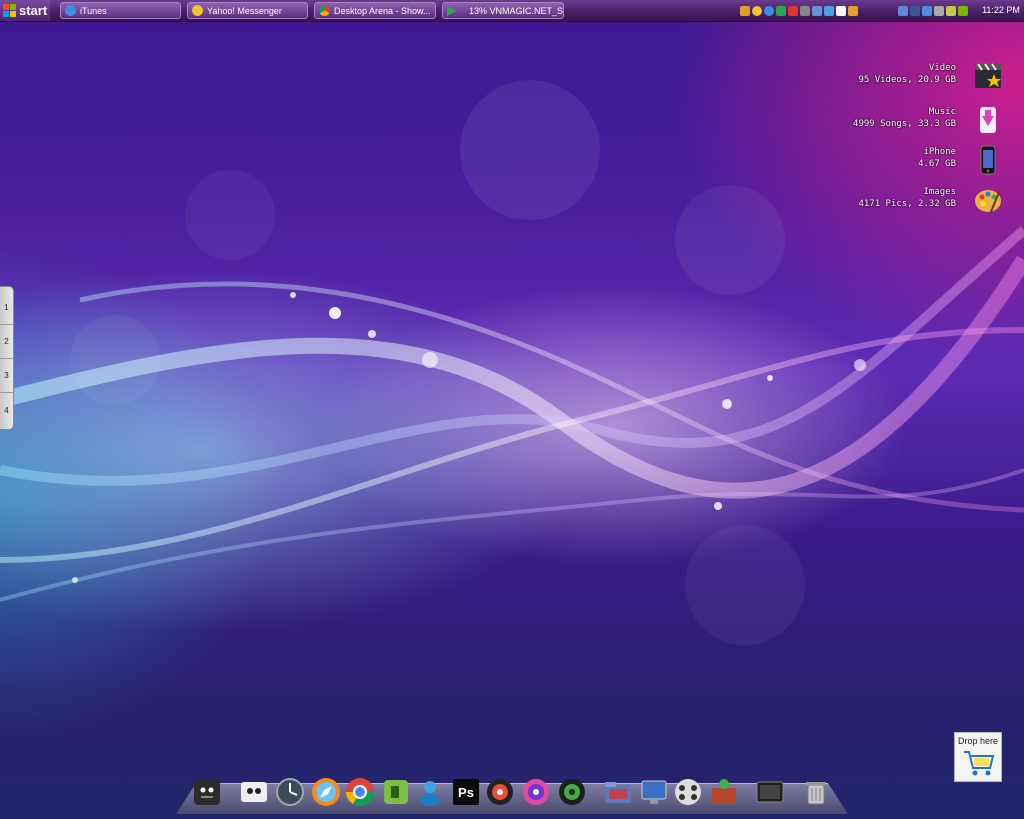 The height and width of the screenshot is (819, 1024). Describe the element at coordinates (6, 376) in the screenshot. I see `pager-desktop-3: 3` at that location.